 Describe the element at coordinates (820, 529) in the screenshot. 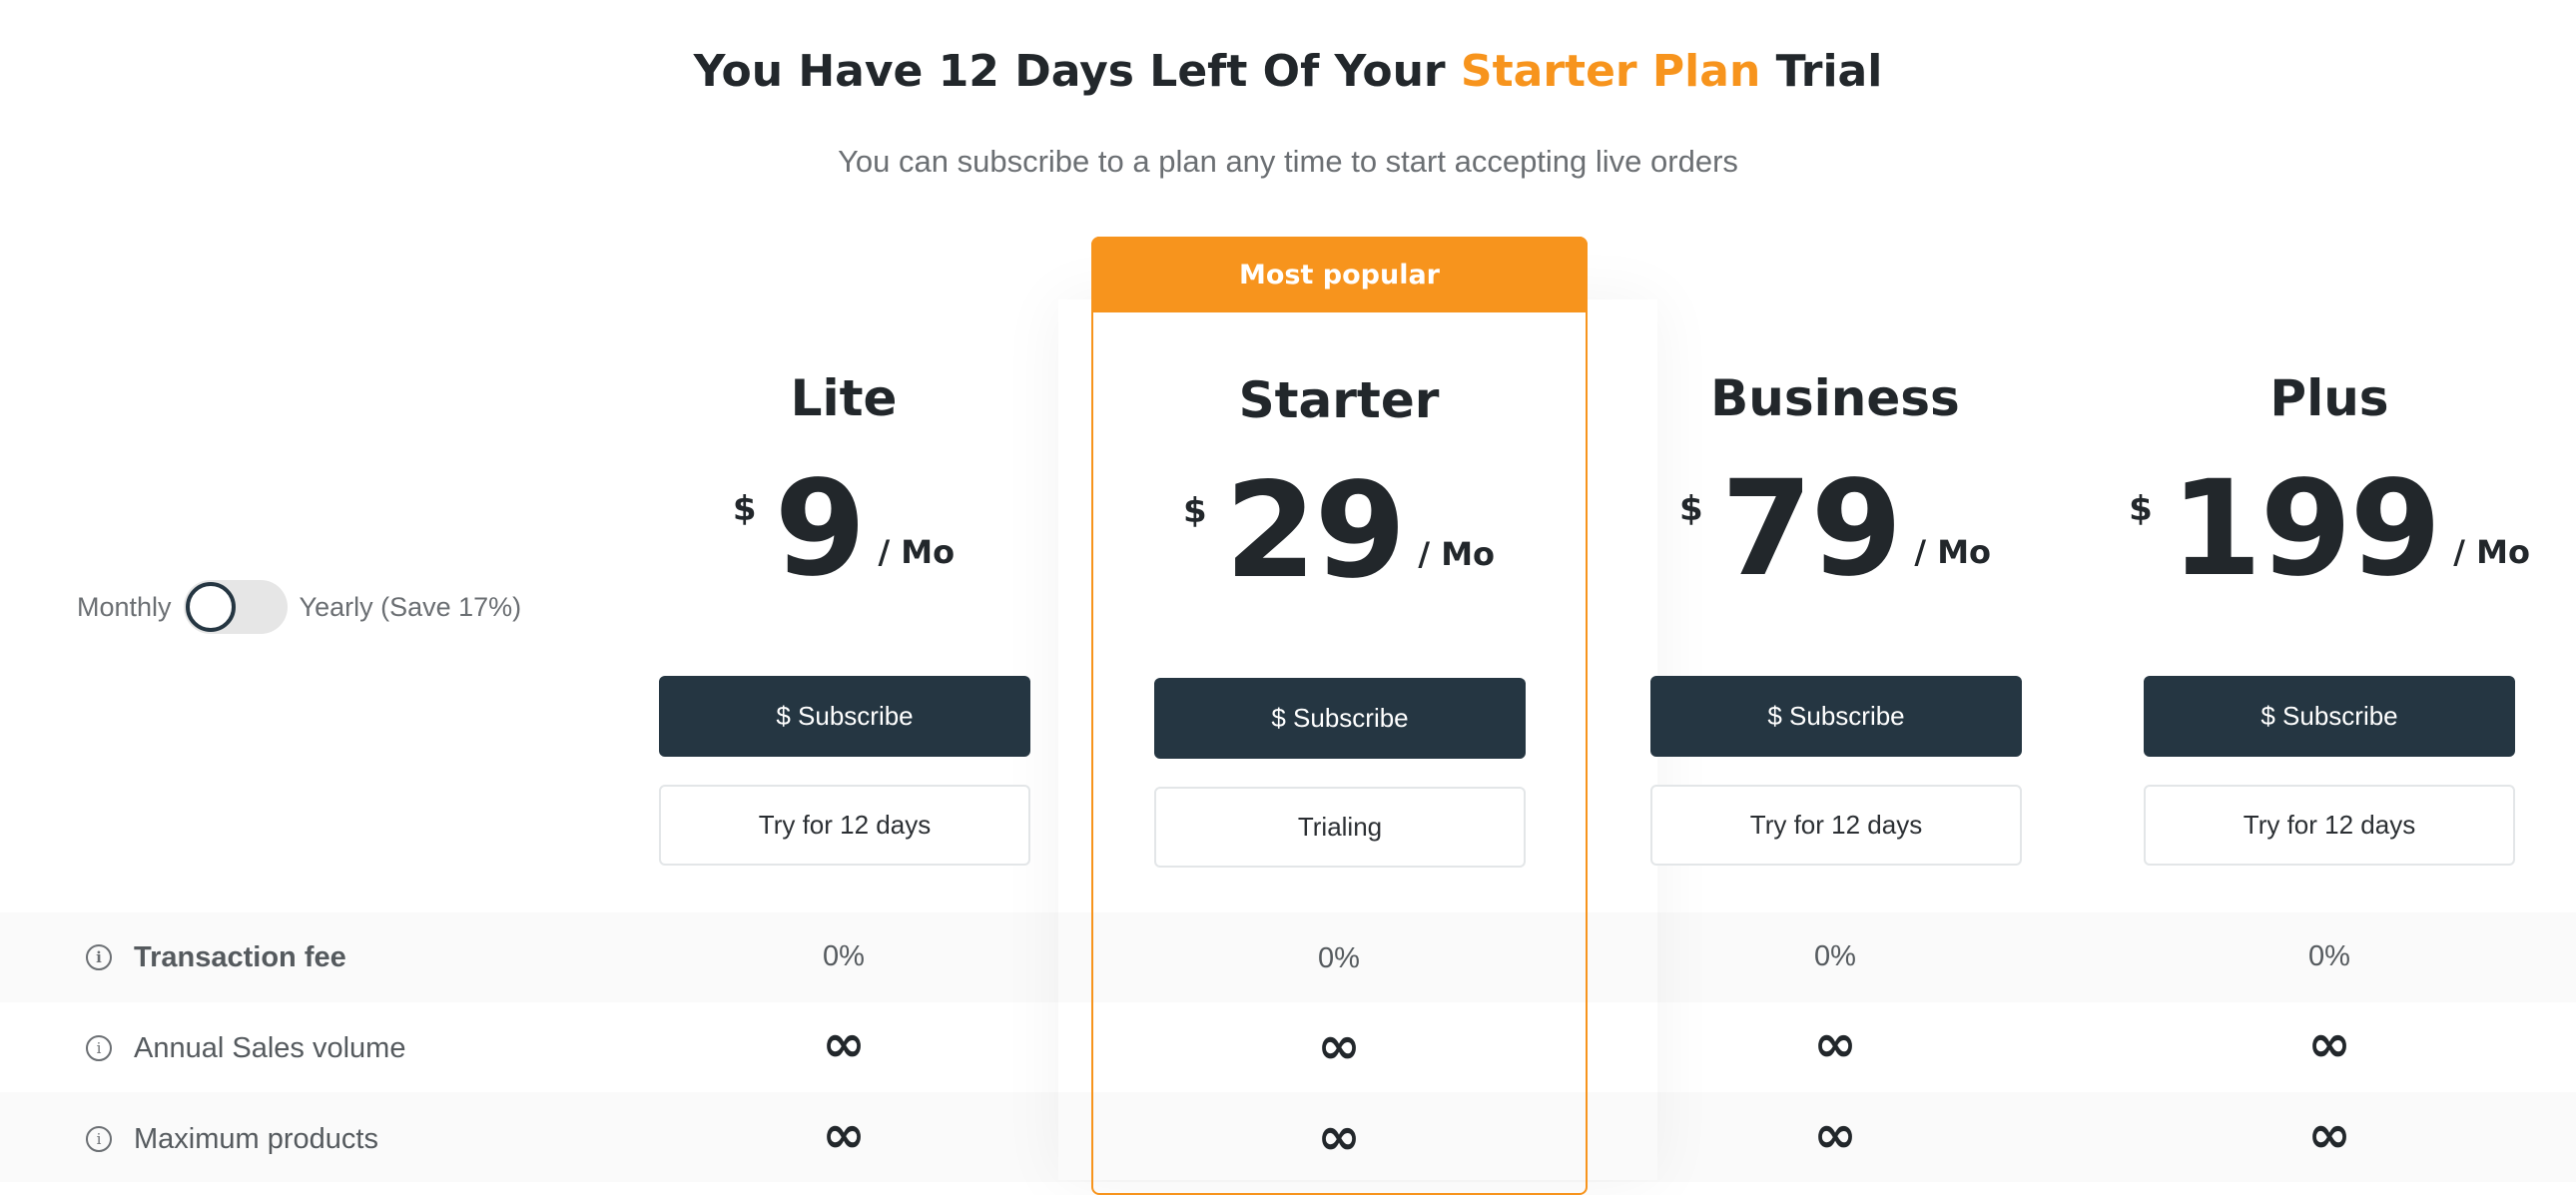

I see `price-amount: 9` at that location.